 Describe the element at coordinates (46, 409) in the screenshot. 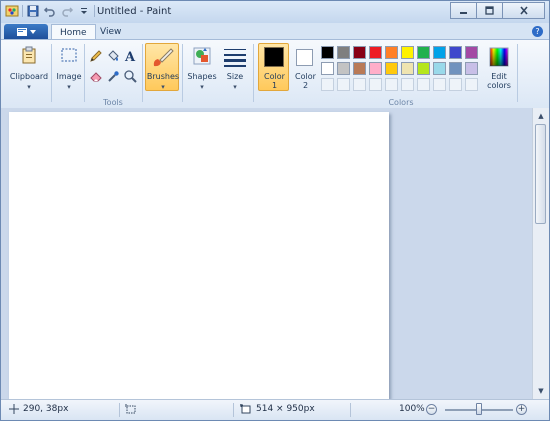

I see `cursor-position-text: 290, 38px` at that location.